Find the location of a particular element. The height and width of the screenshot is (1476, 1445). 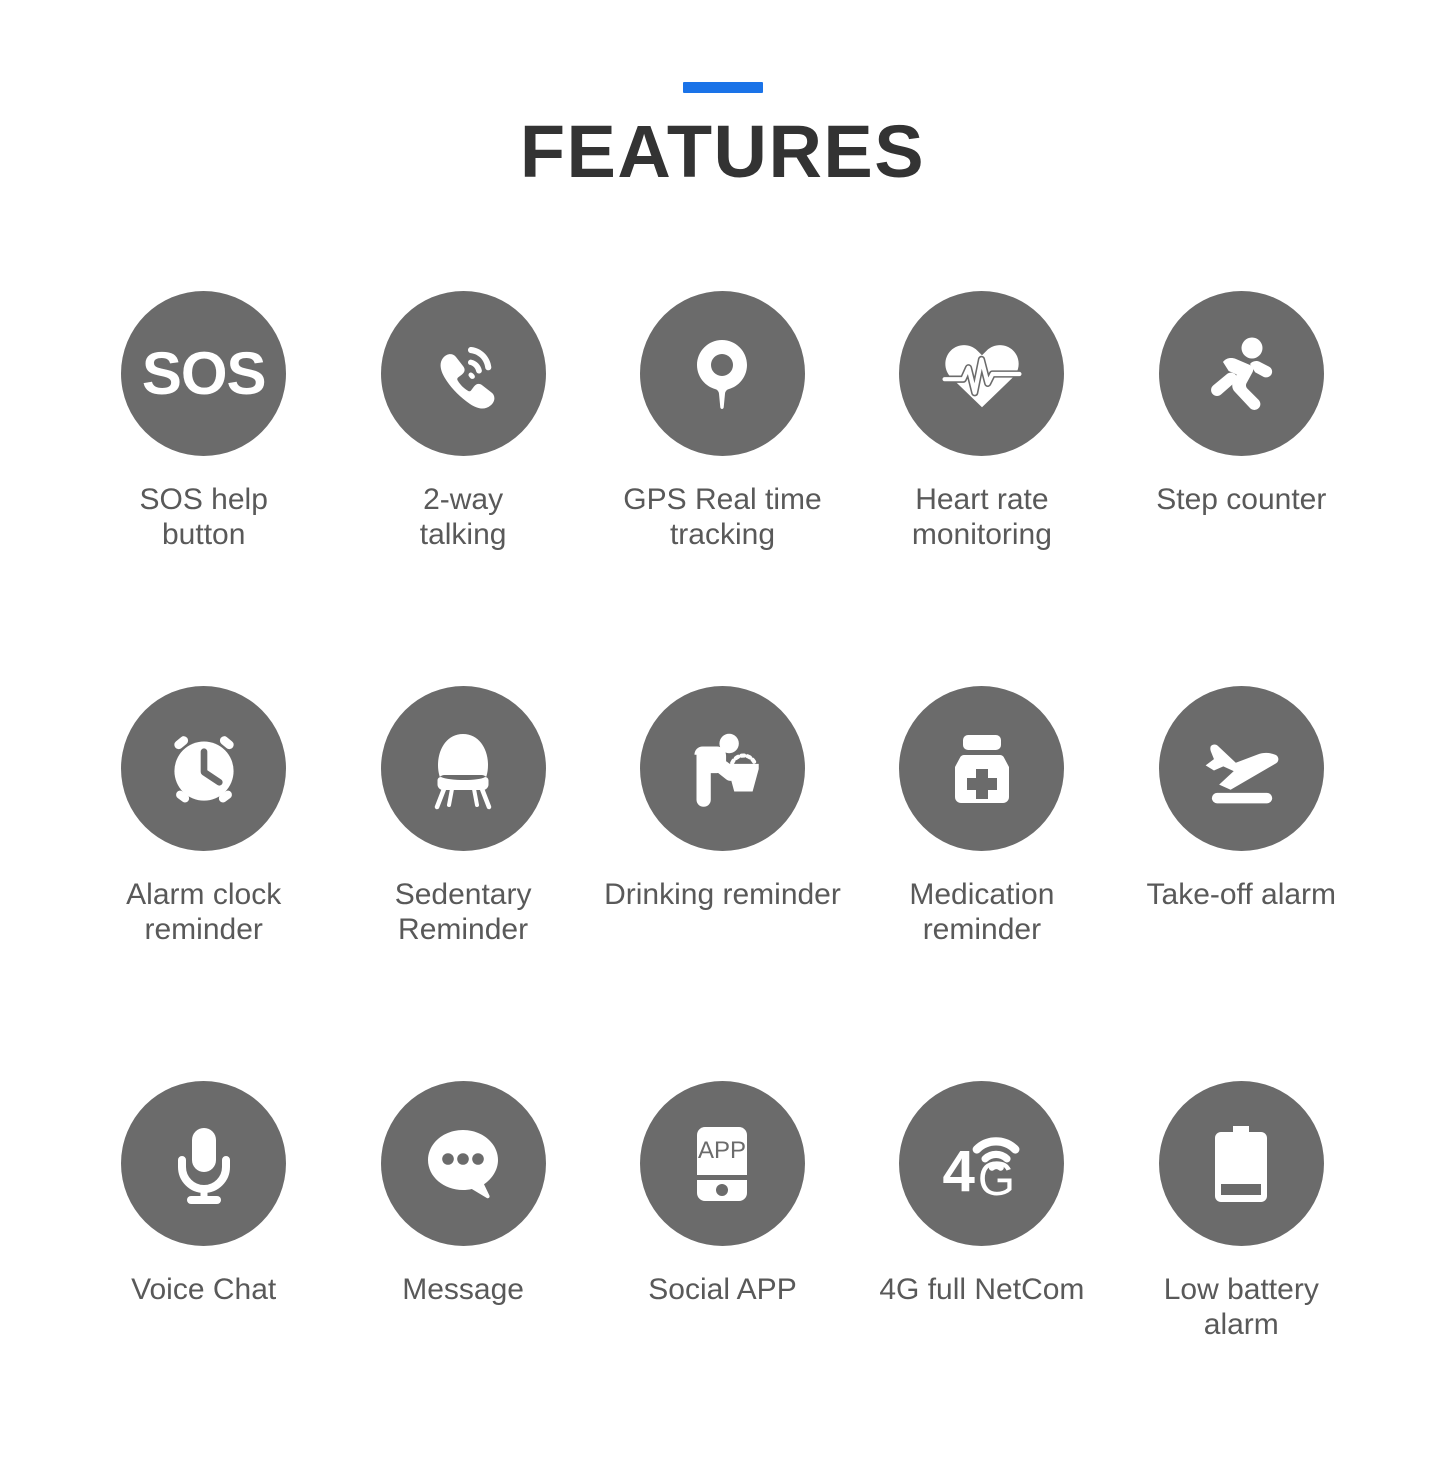

feature-label: Medication reminder is located at coordinates (982, 912).